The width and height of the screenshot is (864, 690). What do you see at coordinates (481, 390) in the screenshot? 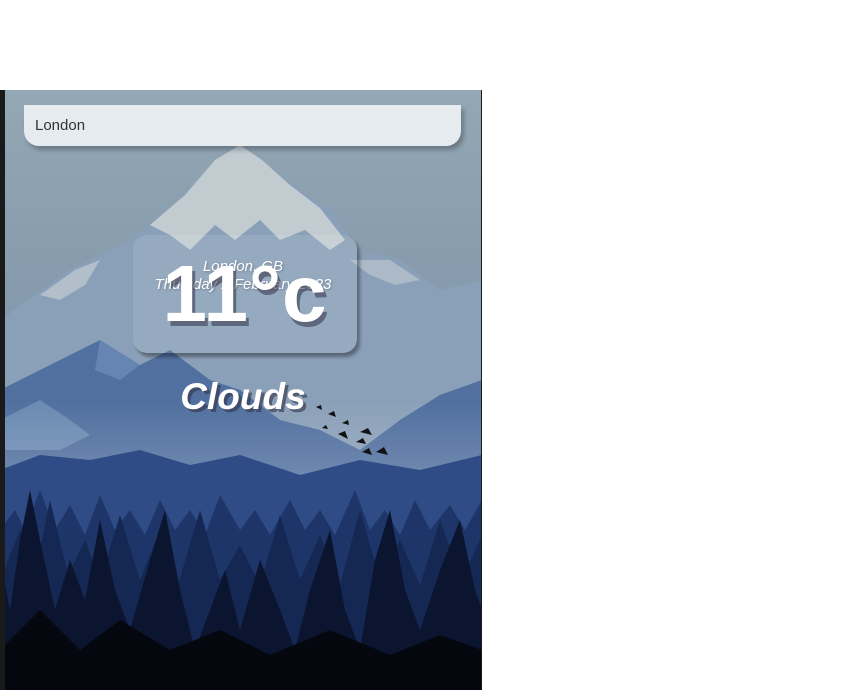
I see `right-border` at bounding box center [481, 390].